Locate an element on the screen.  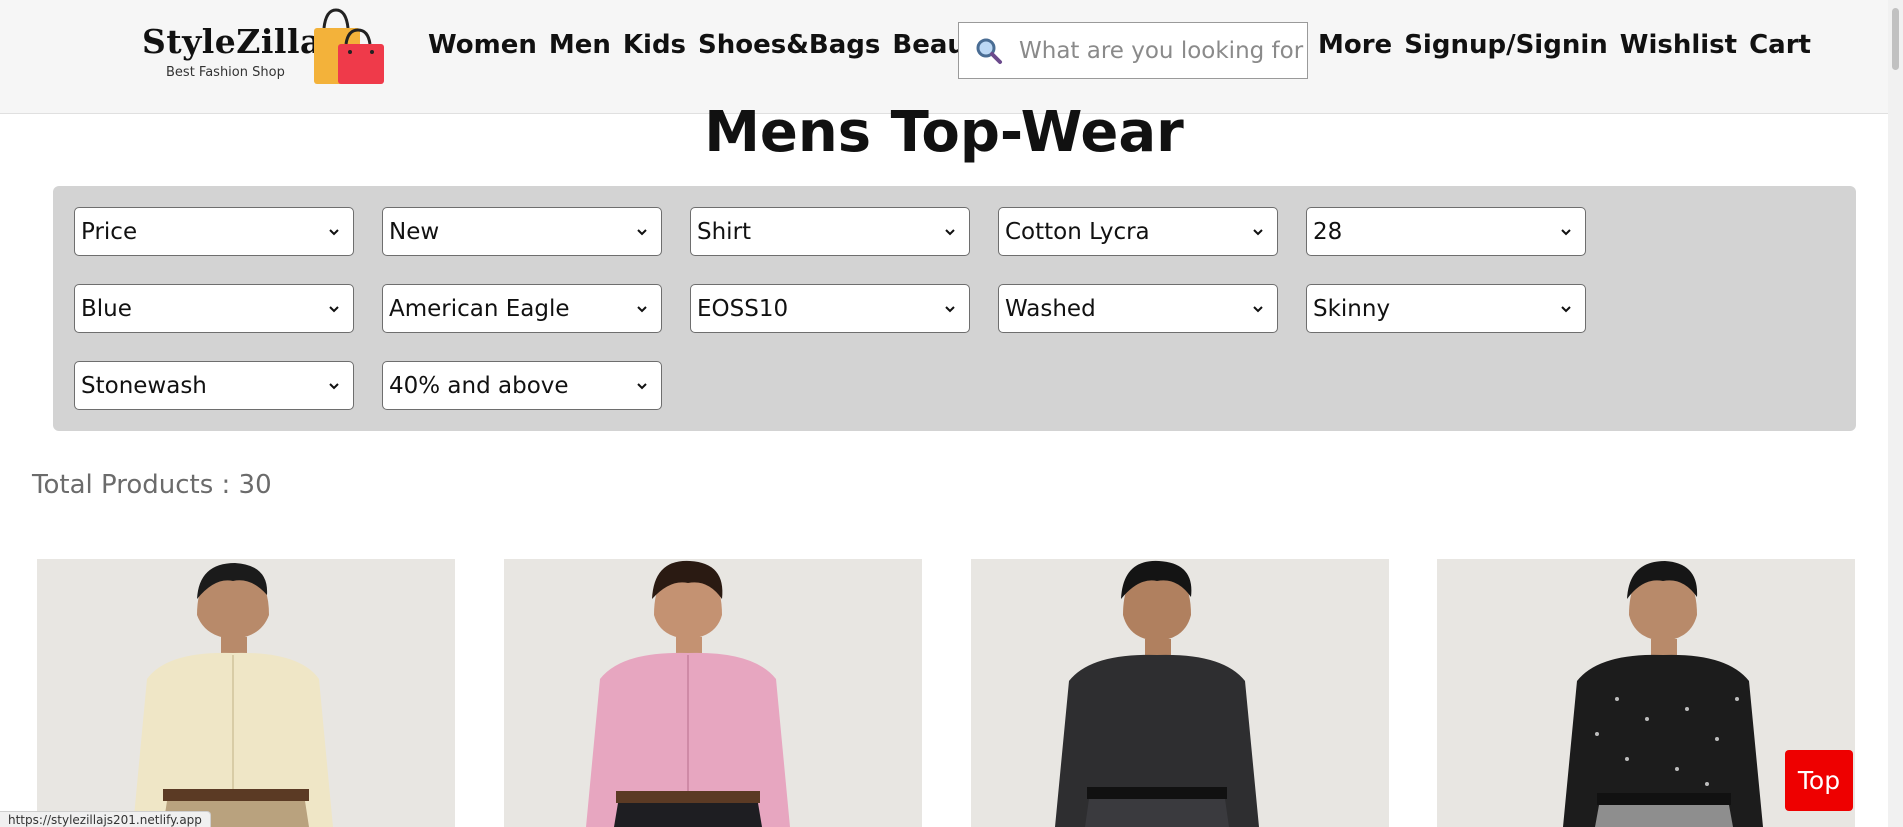
filter-brand: American Eagle is located at coordinates (522, 308).